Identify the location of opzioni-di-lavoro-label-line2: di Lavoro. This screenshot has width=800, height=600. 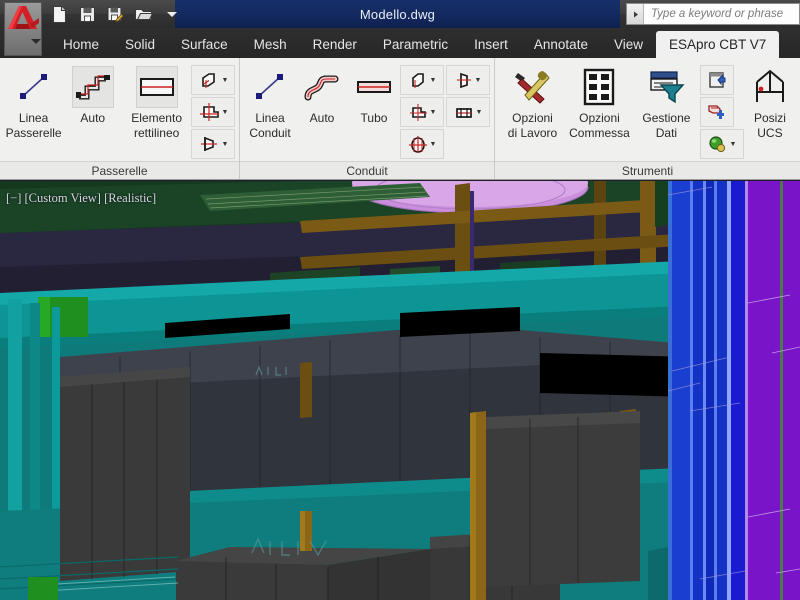
(532, 133).